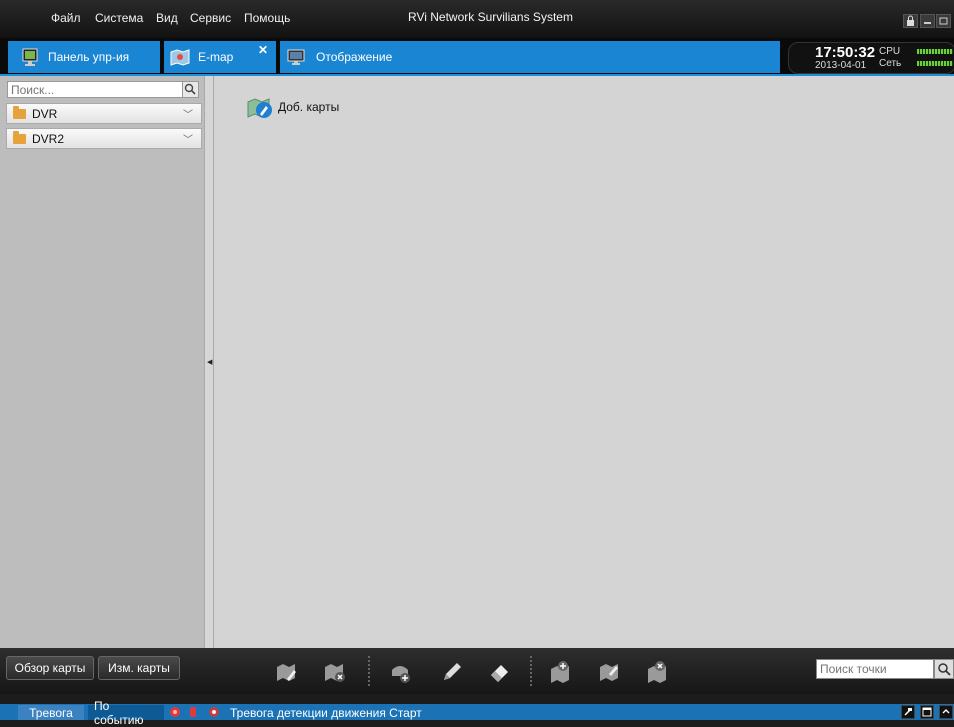  What do you see at coordinates (841, 65) in the screenshot?
I see `clock-date: 2013-04-01` at bounding box center [841, 65].